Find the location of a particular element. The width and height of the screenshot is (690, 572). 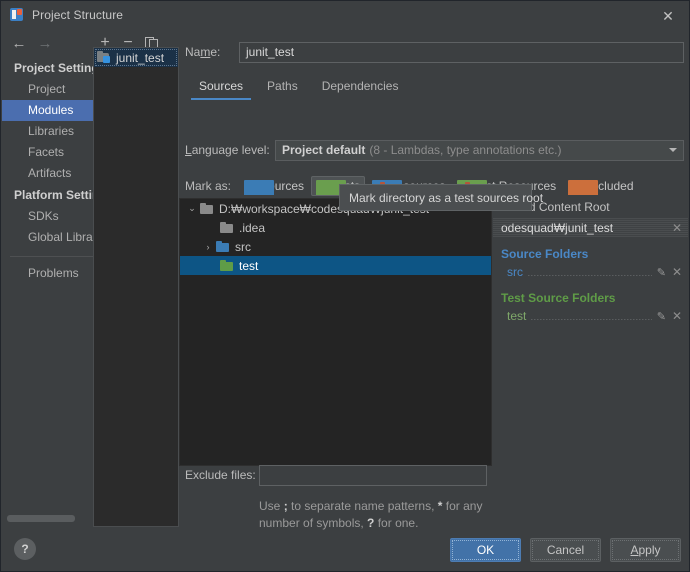

list-item: junit_test is located at coordinates (136, 57).